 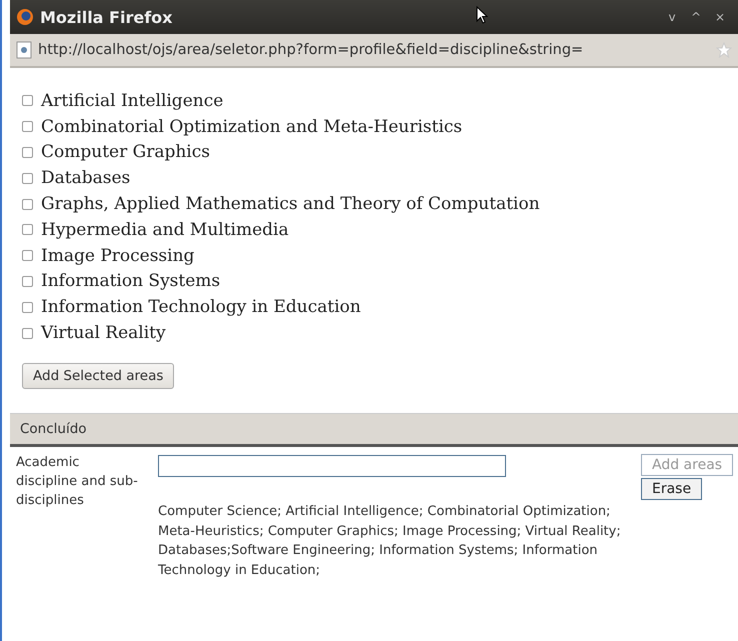 I want to click on area-label: Image Processing, so click(x=117, y=256).